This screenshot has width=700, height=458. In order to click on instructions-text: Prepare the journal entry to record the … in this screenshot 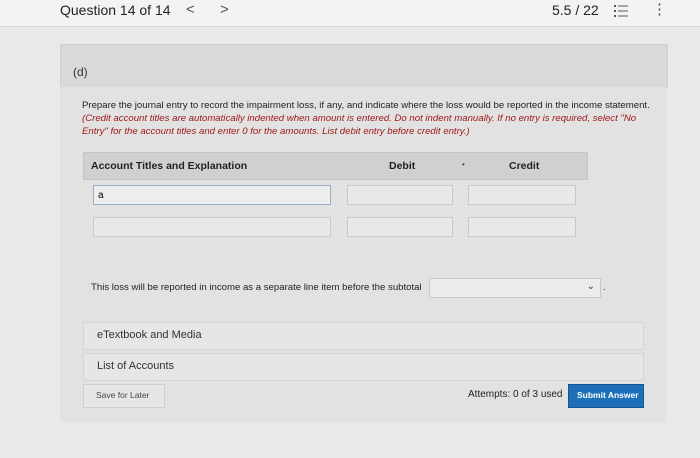, I will do `click(366, 105)`.